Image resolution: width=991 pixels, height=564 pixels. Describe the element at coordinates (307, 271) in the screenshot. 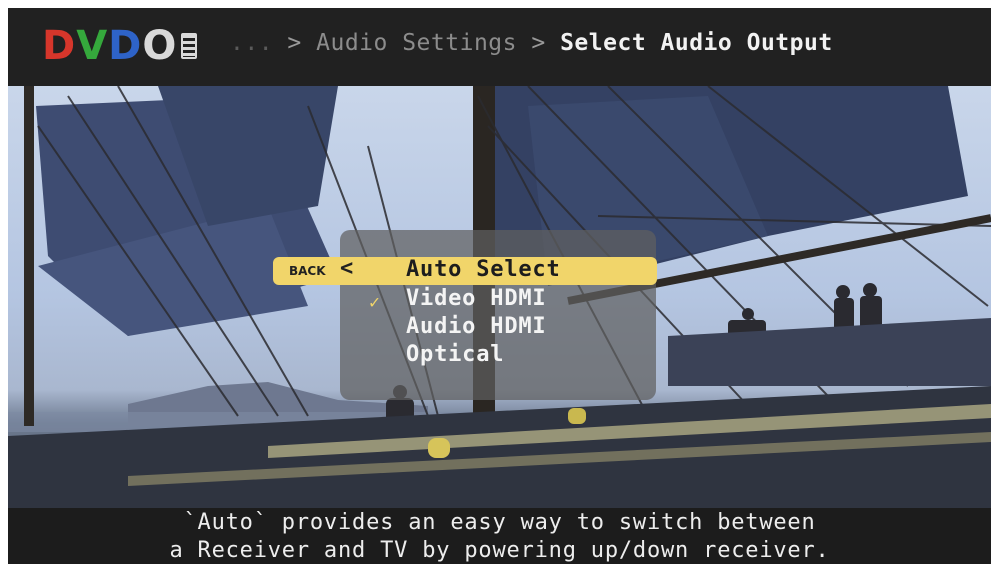

I see `back-button: BACK` at that location.